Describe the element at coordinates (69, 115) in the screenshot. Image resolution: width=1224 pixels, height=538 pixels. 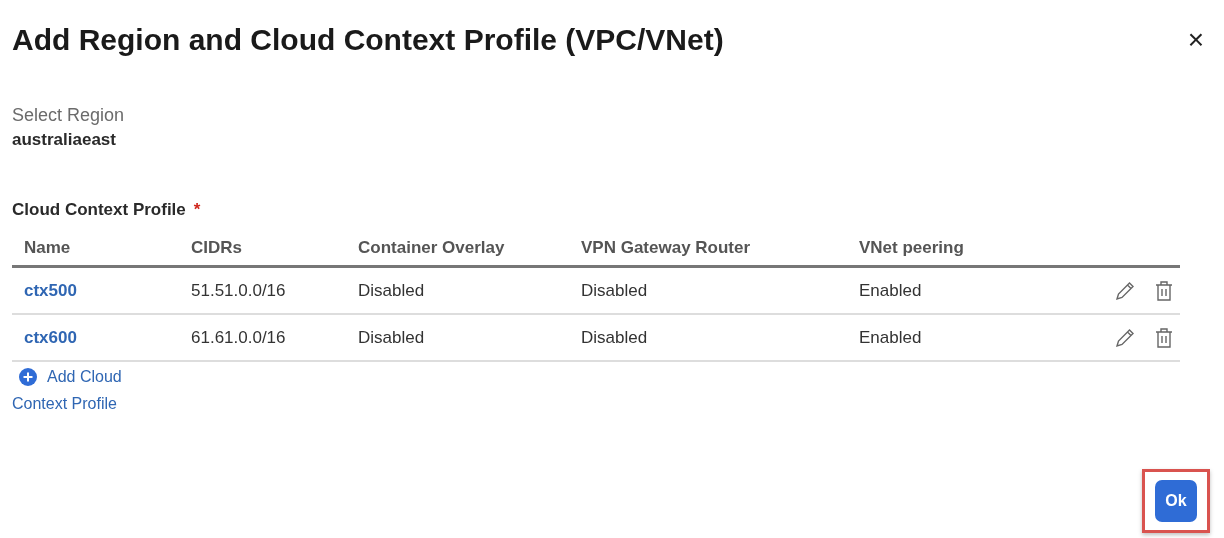
I see `region-label: Select Region` at that location.